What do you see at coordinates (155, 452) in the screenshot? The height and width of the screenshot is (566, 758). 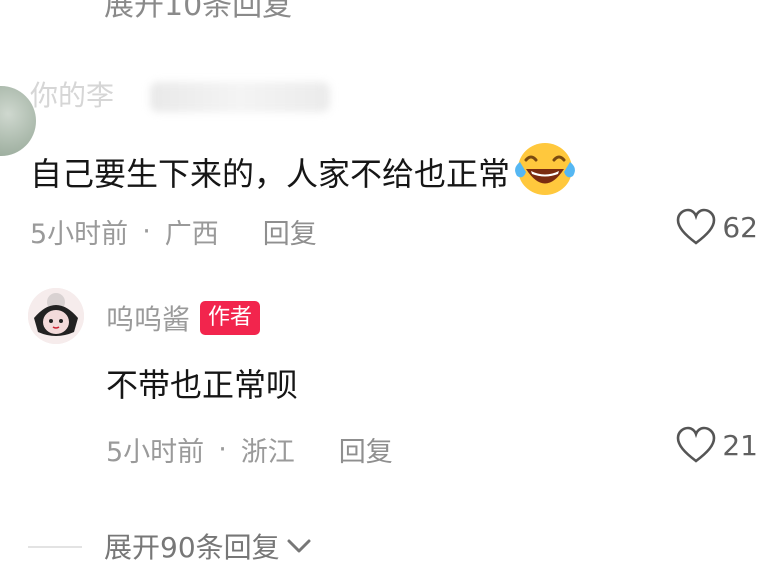 I see `reply-time: 5小时前` at bounding box center [155, 452].